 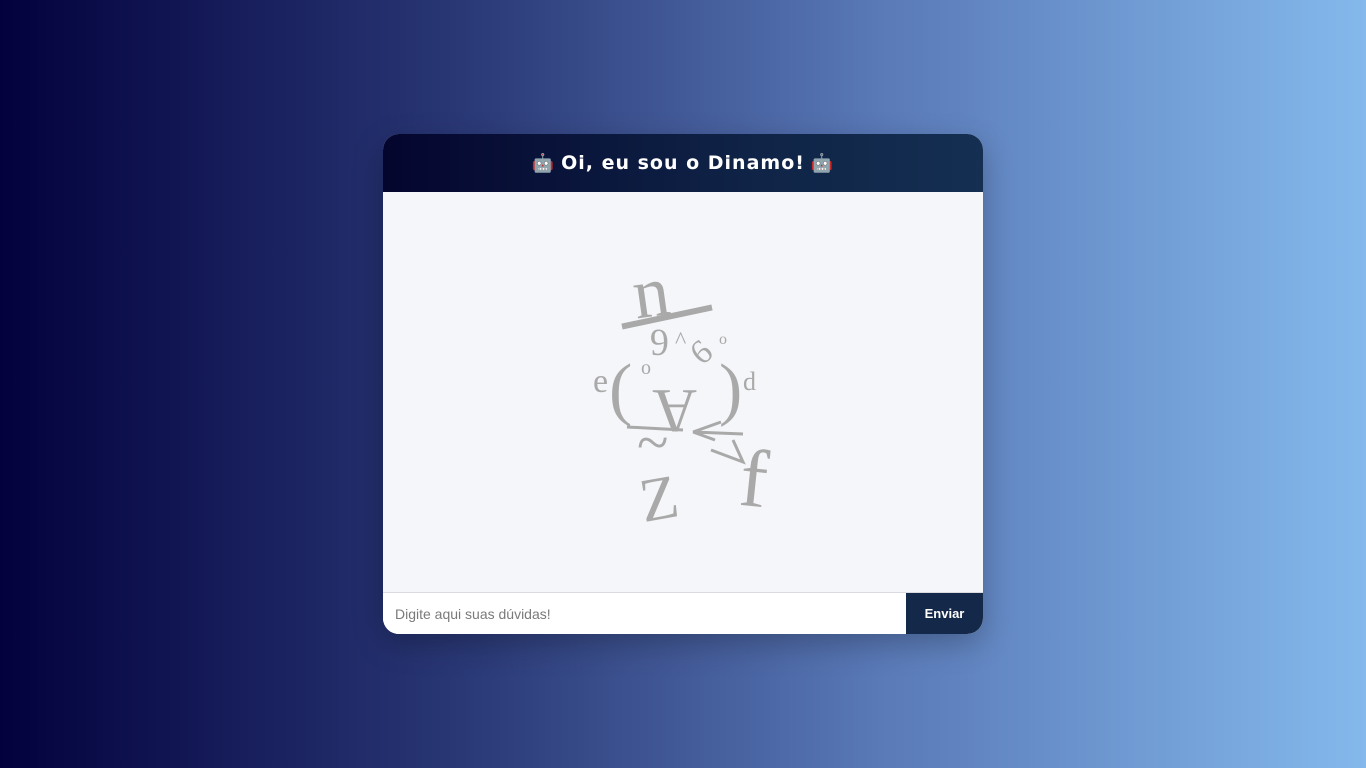 What do you see at coordinates (680, 341) in the screenshot?
I see `mascot-glyph-caret: ^` at bounding box center [680, 341].